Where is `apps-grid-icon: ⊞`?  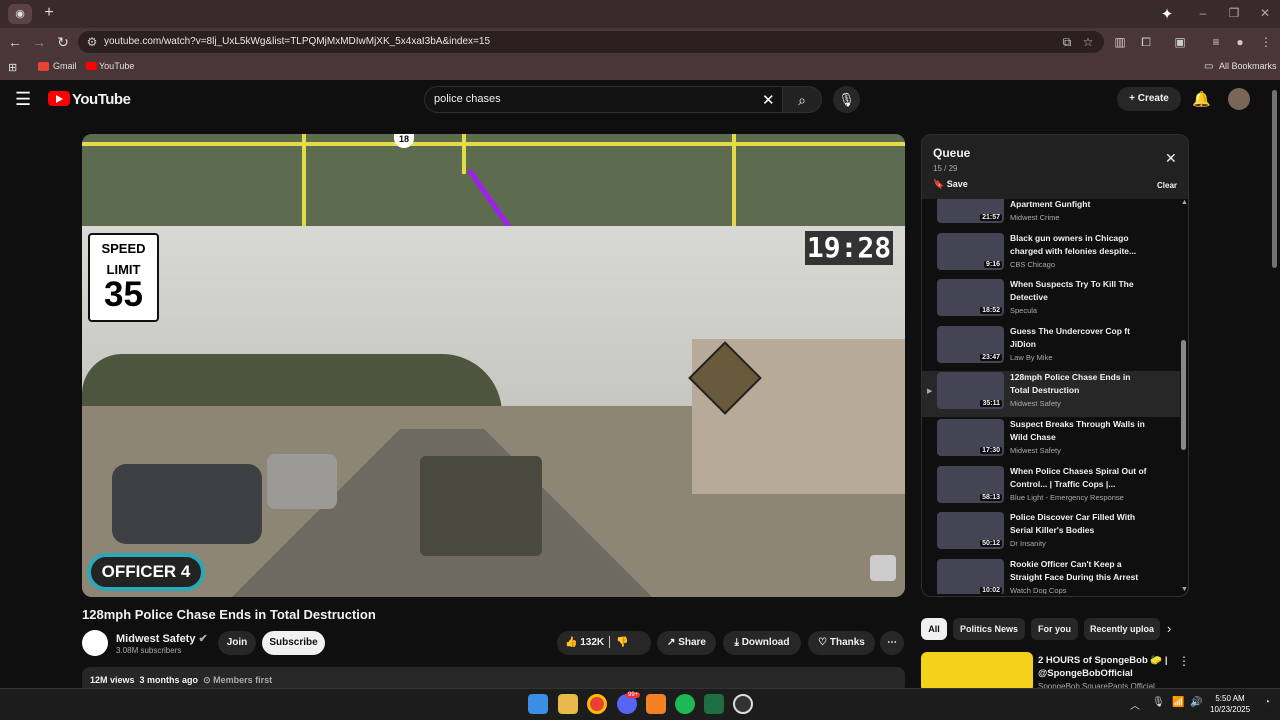 apps-grid-icon: ⊞ is located at coordinates (12, 67).